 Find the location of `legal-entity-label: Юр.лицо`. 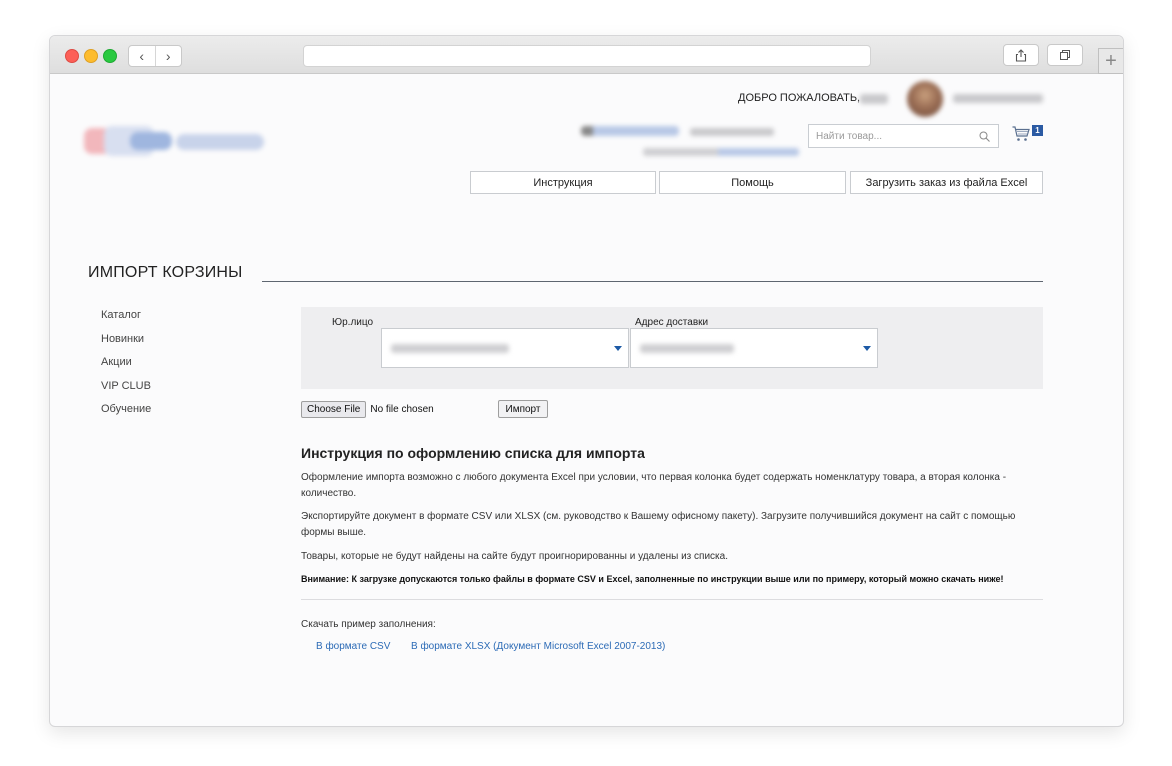

legal-entity-label: Юр.лицо is located at coordinates (353, 322).